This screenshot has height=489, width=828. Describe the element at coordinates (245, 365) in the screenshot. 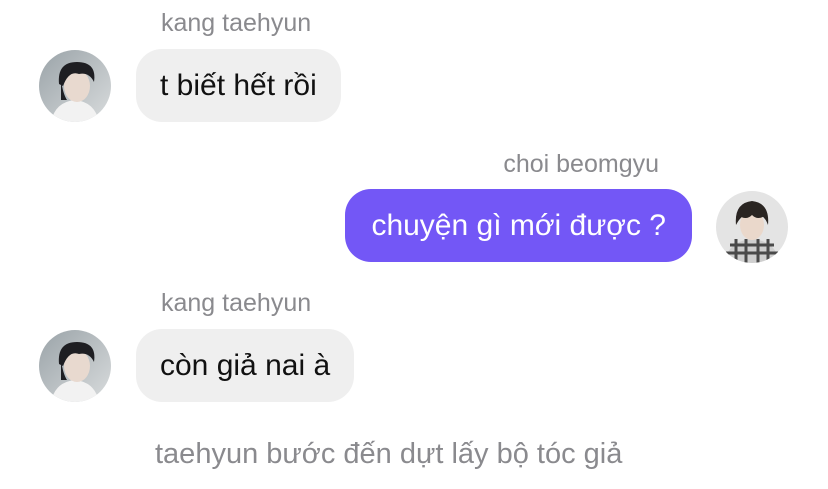

I see `message-bubble: còn giả nai à` at that location.